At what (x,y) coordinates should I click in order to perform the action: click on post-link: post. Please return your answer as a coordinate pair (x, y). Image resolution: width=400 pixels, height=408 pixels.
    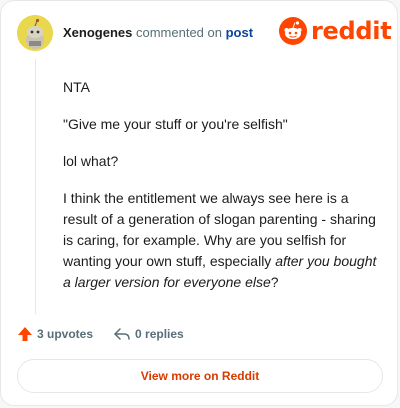
    Looking at the image, I should click on (239, 32).